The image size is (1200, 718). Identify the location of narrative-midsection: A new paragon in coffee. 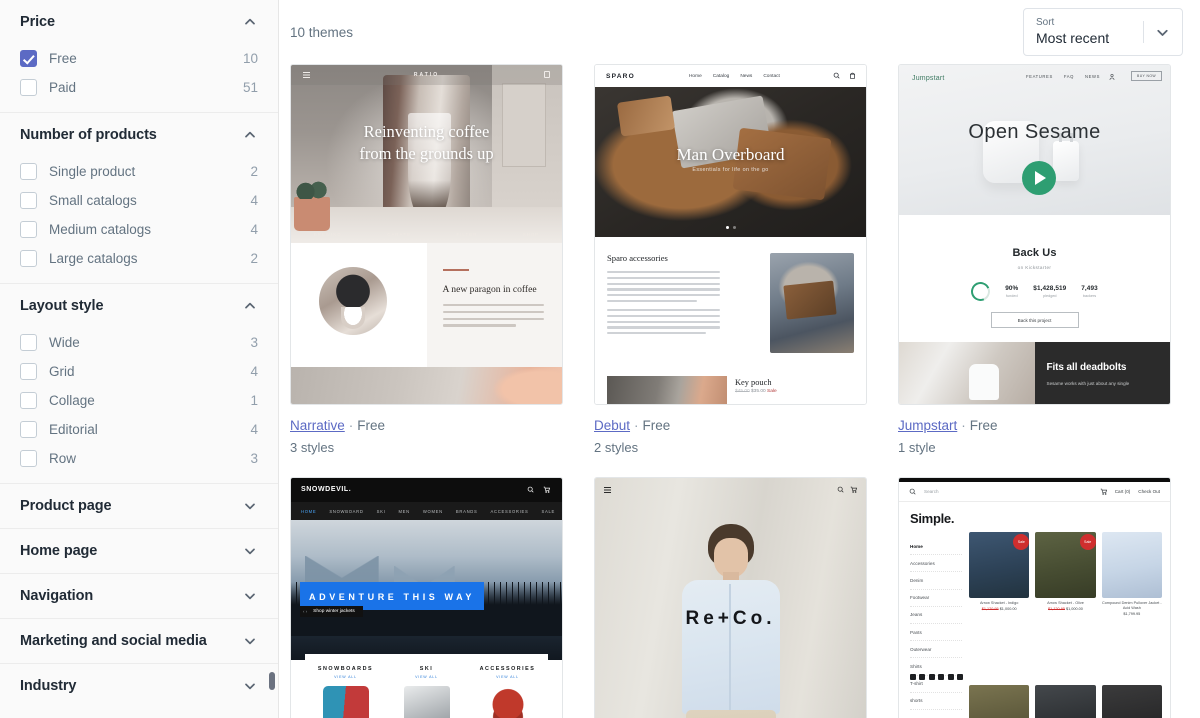
(426, 305).